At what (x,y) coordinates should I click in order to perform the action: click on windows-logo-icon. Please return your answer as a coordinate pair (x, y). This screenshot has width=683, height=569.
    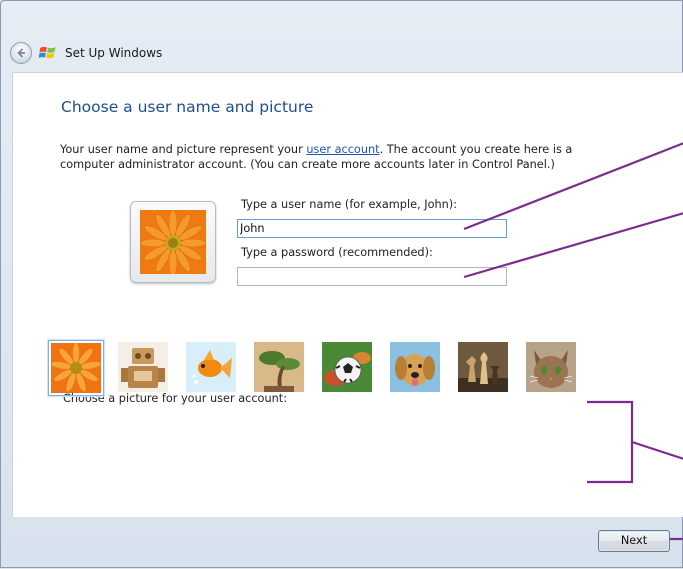
    Looking at the image, I should click on (47, 52).